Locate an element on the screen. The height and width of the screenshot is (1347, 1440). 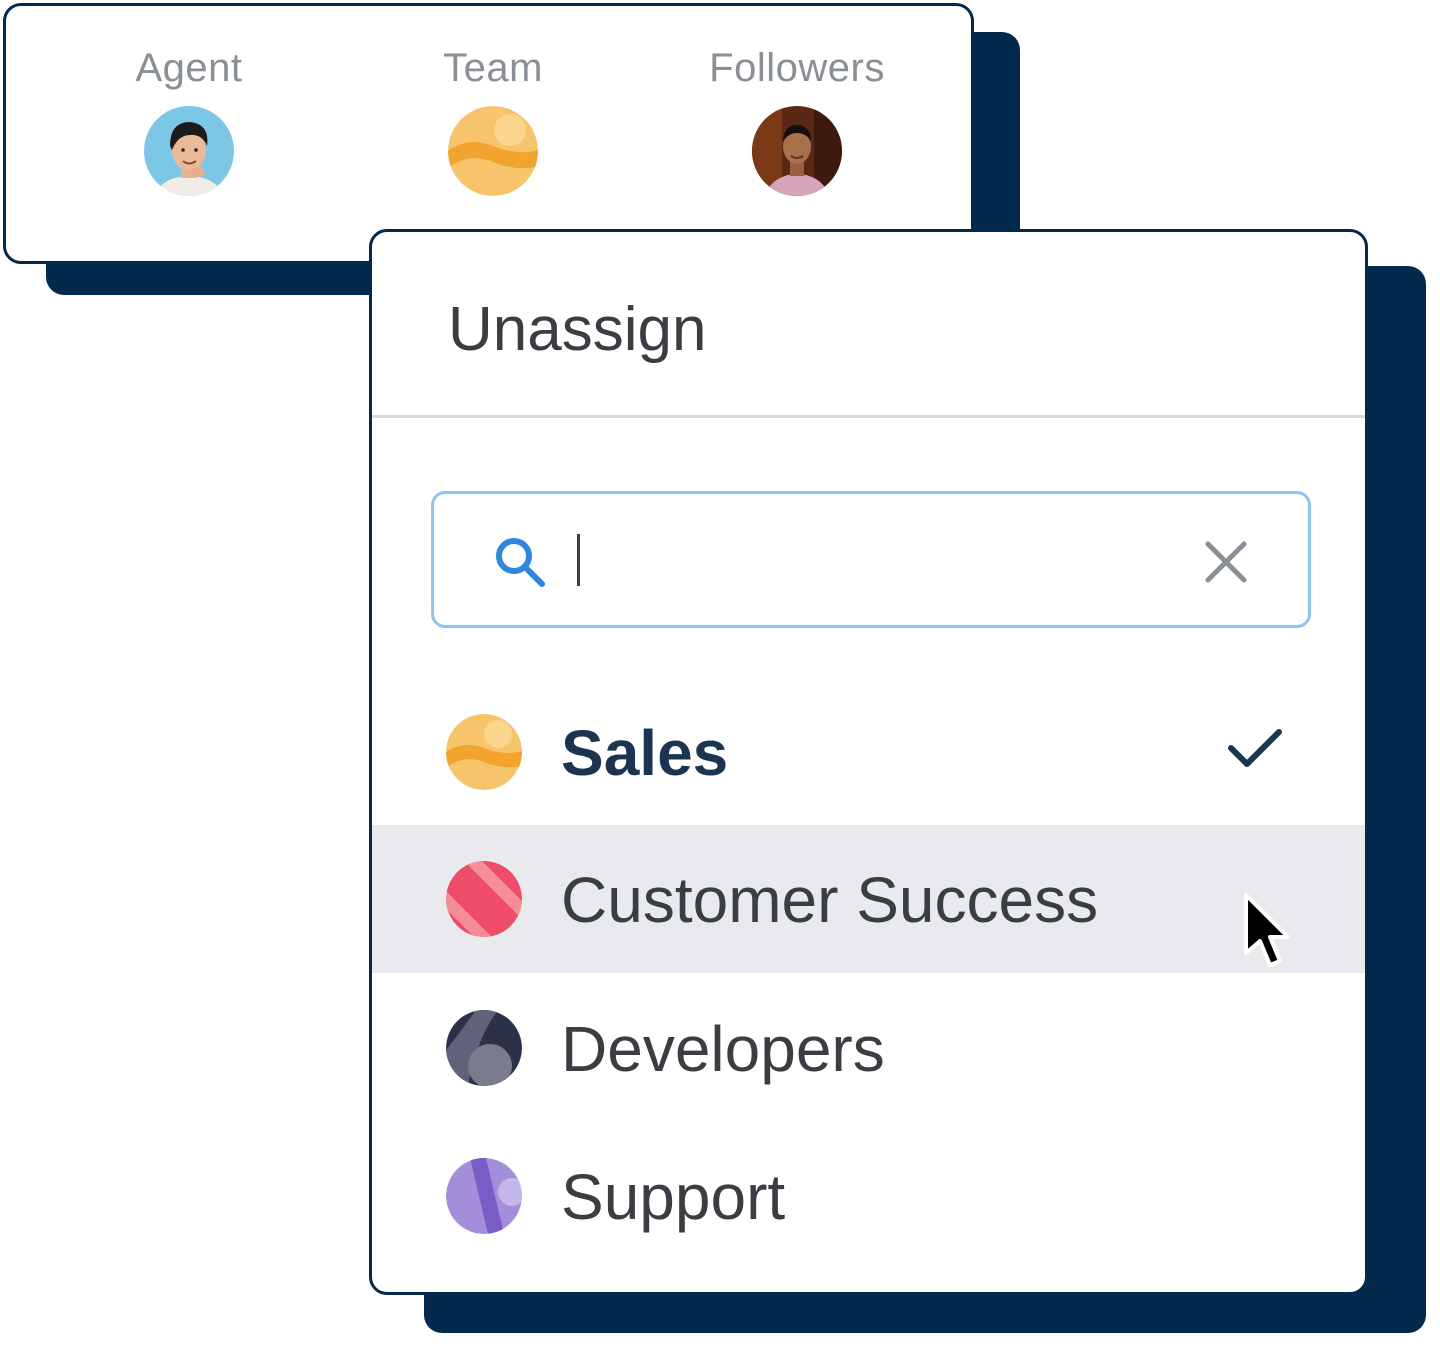
developers-team-icon is located at coordinates (484, 1048).